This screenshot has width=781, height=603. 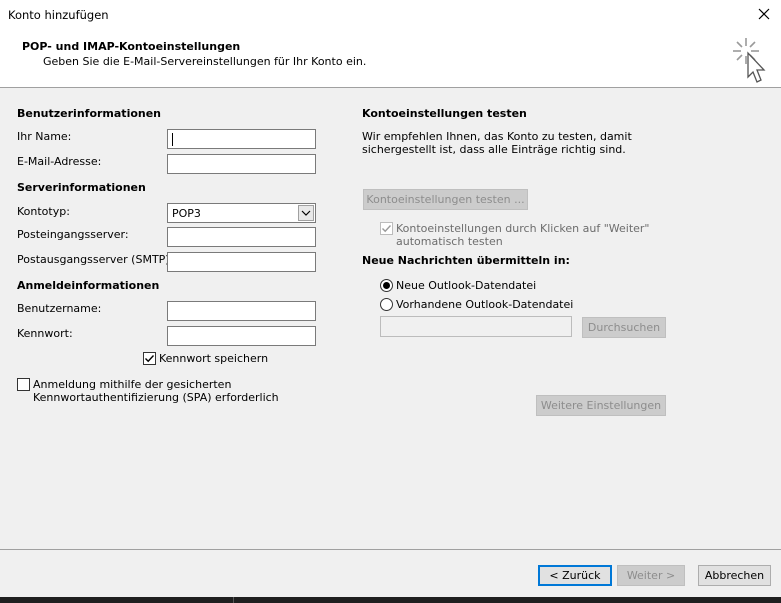 I want to click on username-input, so click(x=241, y=311).